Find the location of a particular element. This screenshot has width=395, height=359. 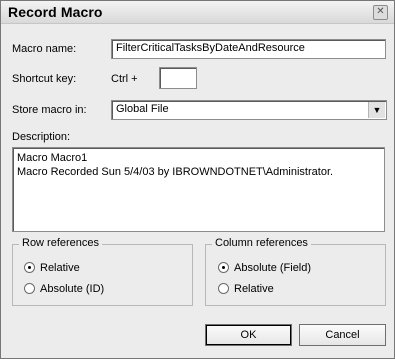

close-icon: ✕ is located at coordinates (380, 12).